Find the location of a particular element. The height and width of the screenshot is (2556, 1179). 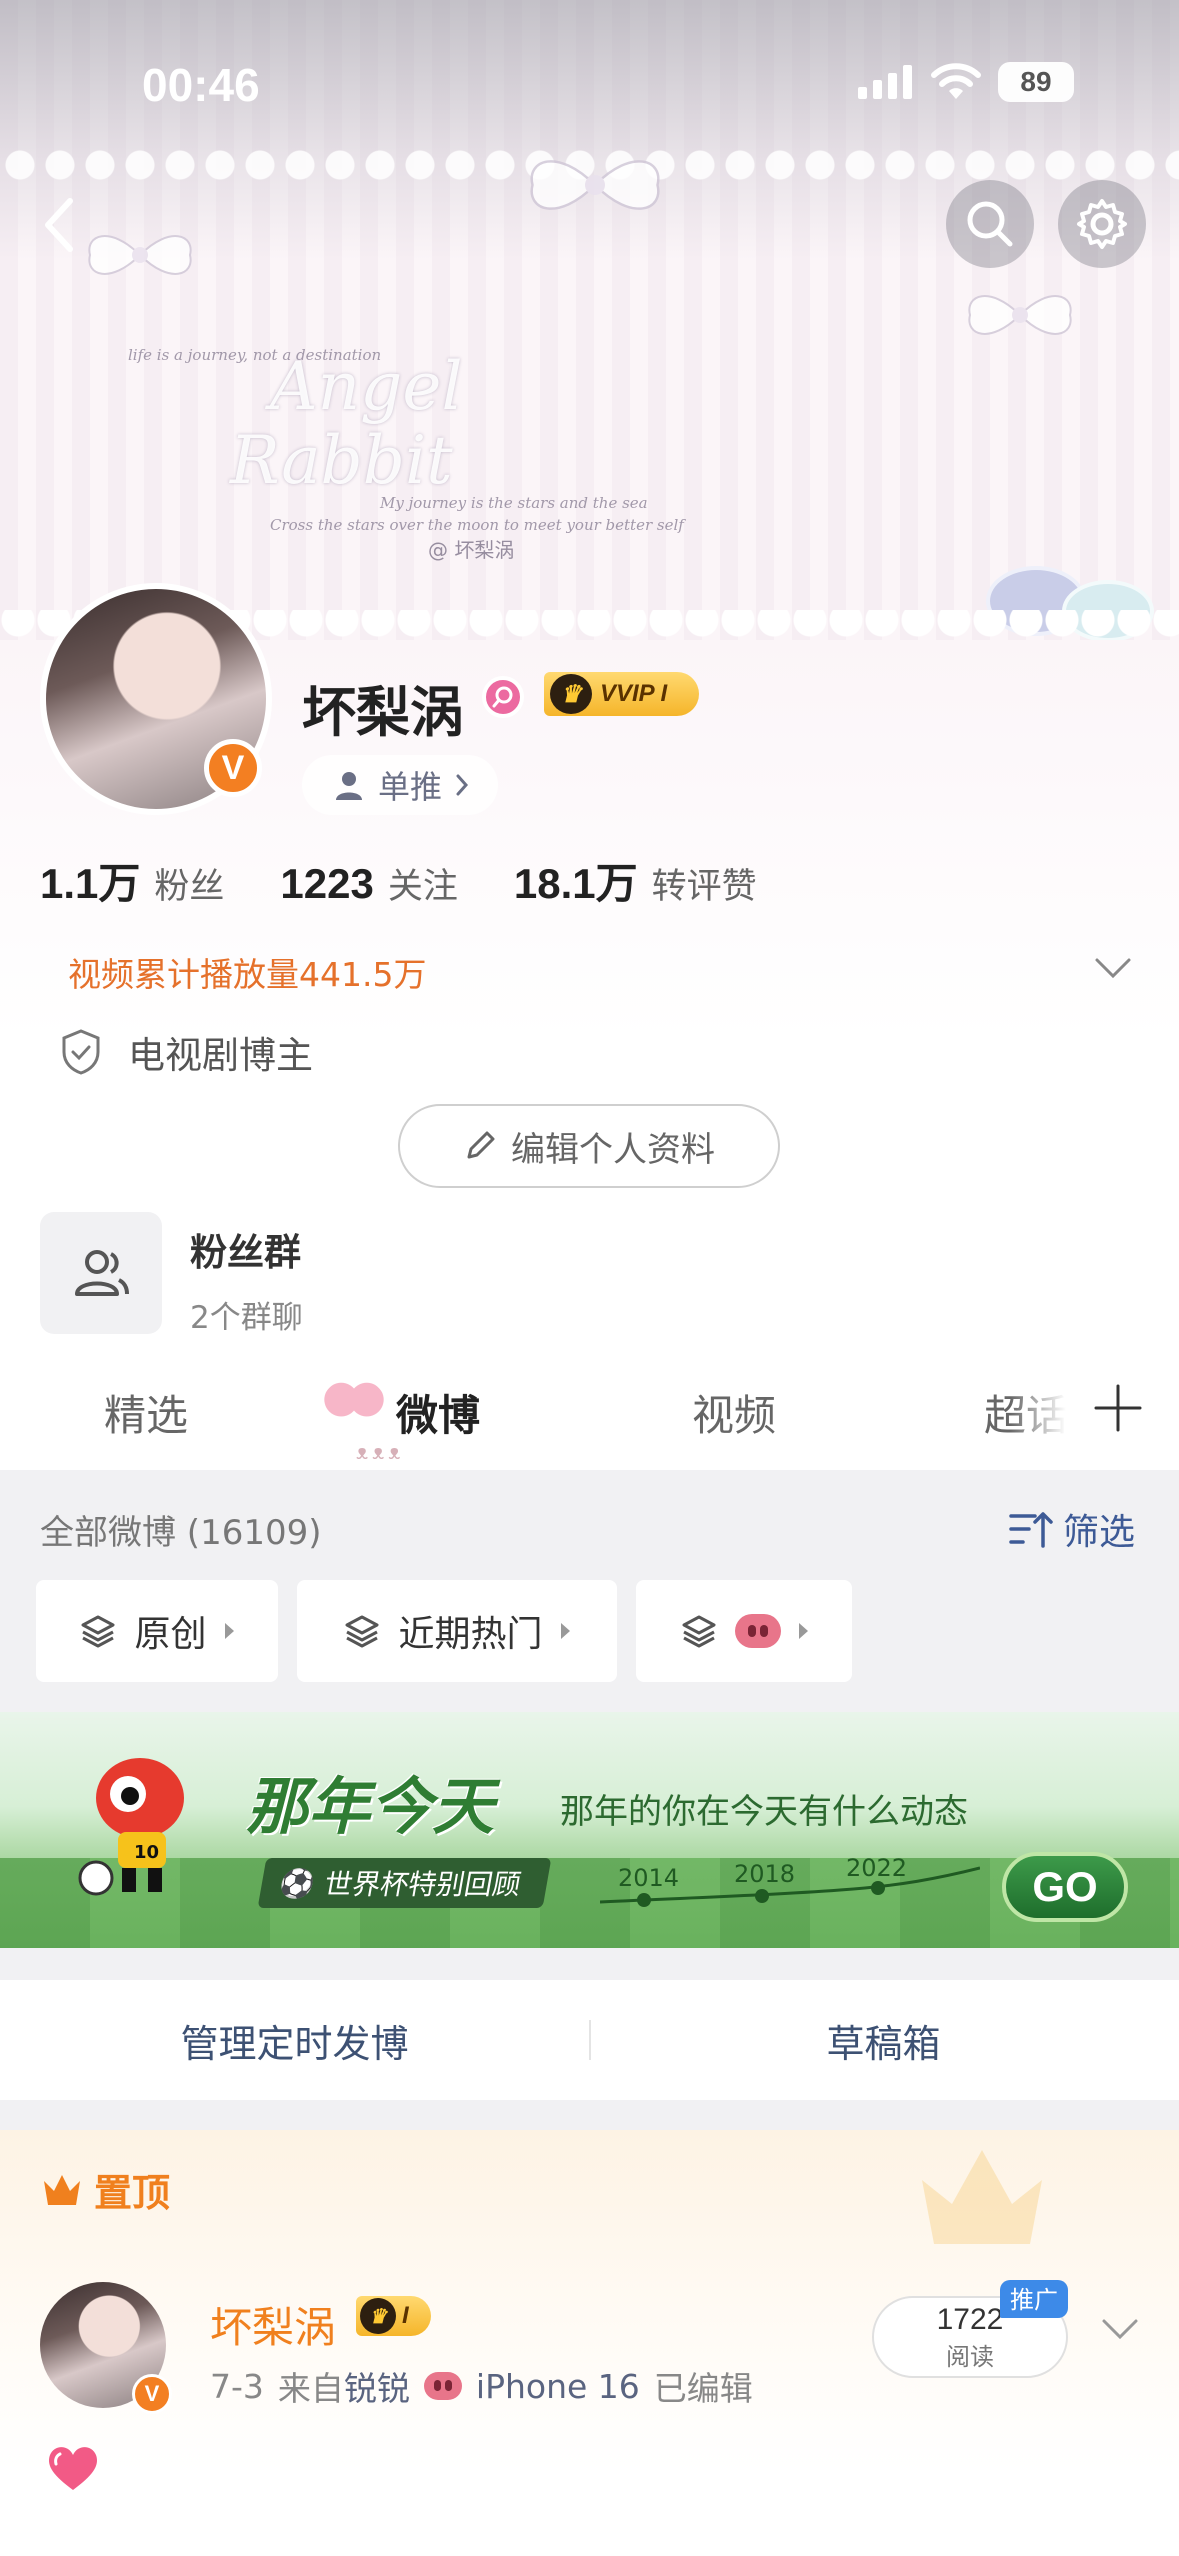

tab-video: 视频 is located at coordinates (734, 1412).